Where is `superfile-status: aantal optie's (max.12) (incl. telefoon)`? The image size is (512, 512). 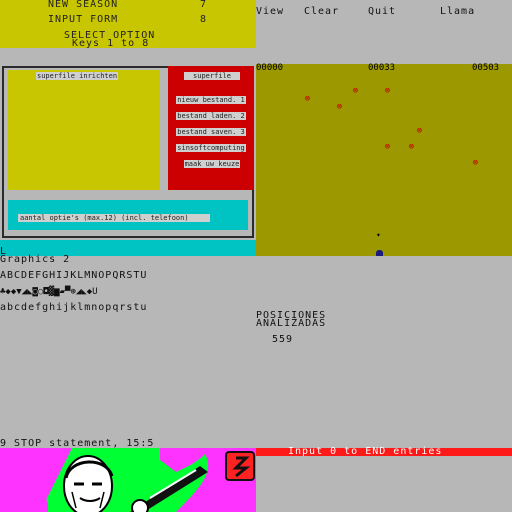
superfile-status: aantal optie's (max.12) (incl. telefoon) is located at coordinates (114, 218).